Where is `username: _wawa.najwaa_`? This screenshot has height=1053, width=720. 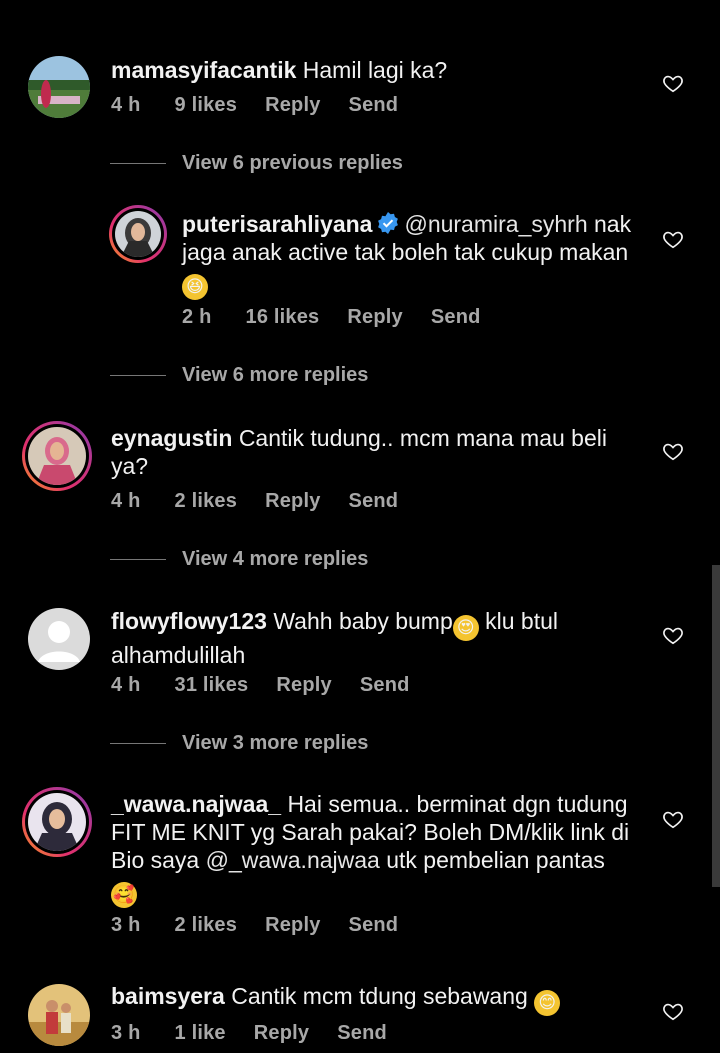 username: _wawa.najwaa_ is located at coordinates (196, 804).